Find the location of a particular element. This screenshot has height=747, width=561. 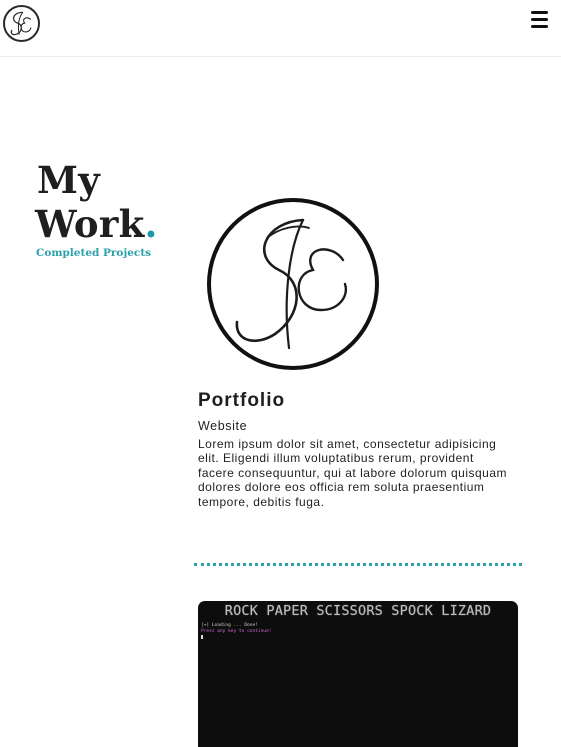

site-logo is located at coordinates (21, 23).